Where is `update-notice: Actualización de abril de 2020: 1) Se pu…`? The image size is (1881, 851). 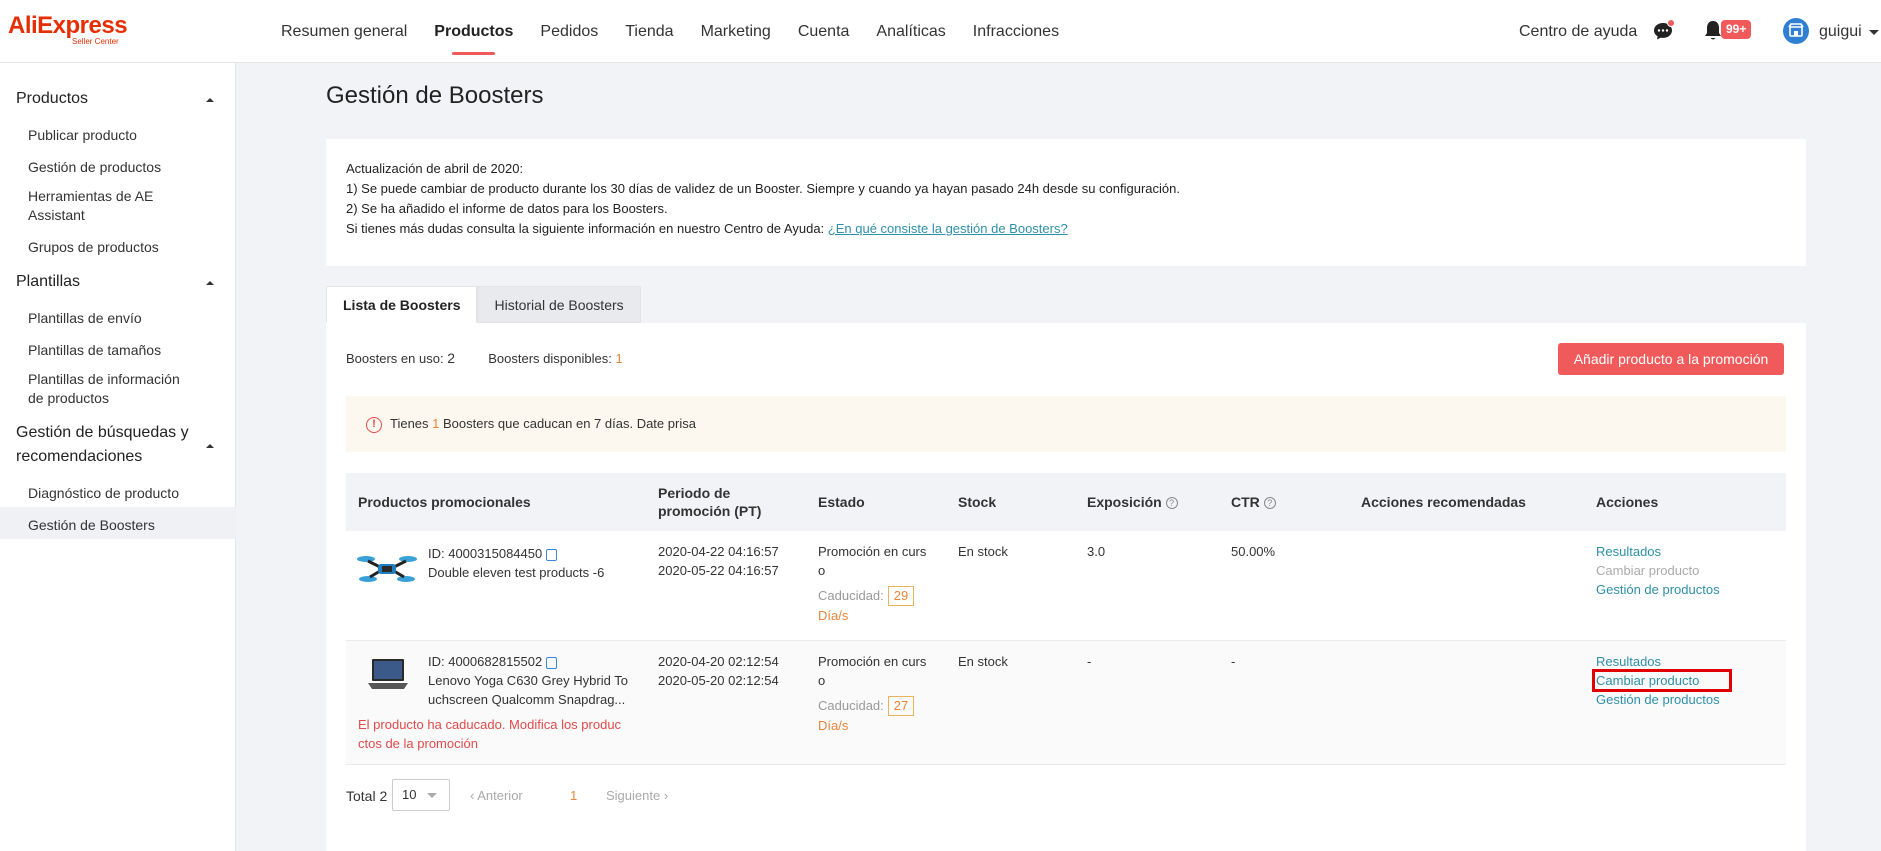 update-notice: Actualización de abril de 2020: 1) Se pu… is located at coordinates (1066, 202).